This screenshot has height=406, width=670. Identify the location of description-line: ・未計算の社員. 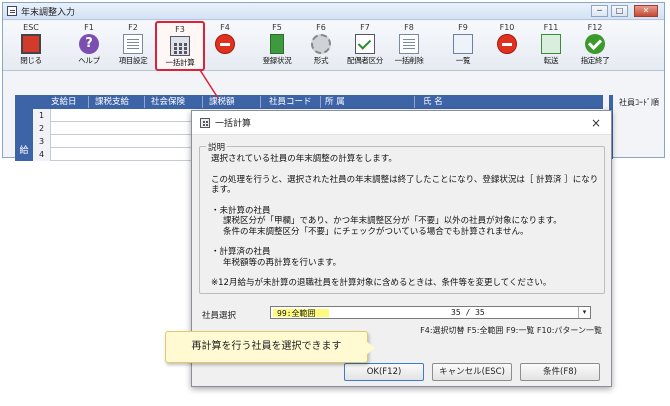
(241, 210).